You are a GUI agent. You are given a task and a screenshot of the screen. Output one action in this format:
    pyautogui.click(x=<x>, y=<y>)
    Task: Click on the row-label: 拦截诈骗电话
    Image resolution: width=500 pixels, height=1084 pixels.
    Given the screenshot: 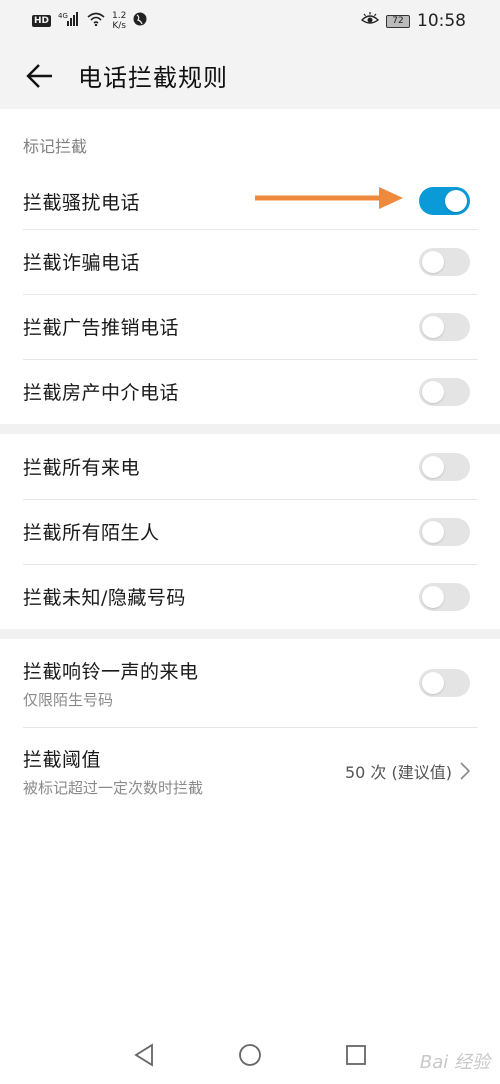 What is the action you would take?
    pyautogui.click(x=82, y=263)
    